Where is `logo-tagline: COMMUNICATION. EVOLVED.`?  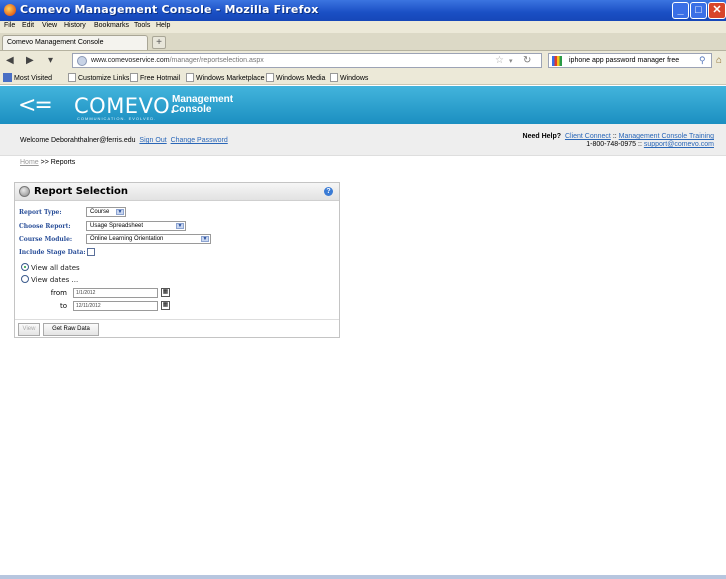
logo-tagline: COMMUNICATION. EVOLVED. is located at coordinates (117, 118).